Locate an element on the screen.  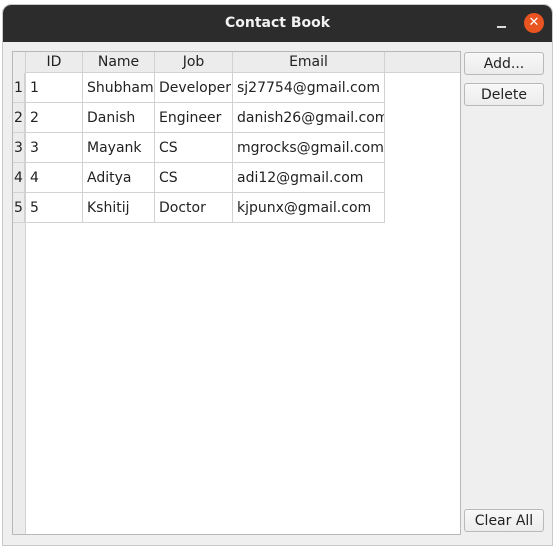
table-cell-job: Doctor is located at coordinates (194, 208).